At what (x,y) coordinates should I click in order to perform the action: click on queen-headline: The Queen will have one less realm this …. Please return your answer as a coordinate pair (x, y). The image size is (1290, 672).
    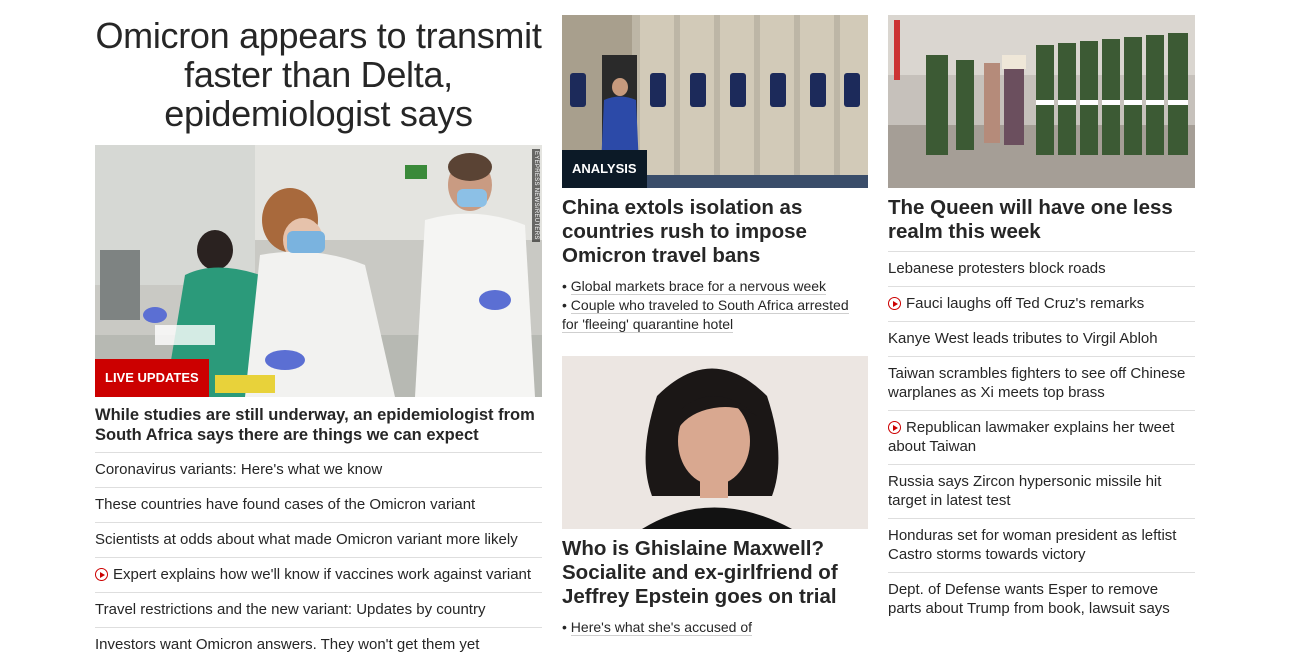
    Looking at the image, I should click on (1041, 220).